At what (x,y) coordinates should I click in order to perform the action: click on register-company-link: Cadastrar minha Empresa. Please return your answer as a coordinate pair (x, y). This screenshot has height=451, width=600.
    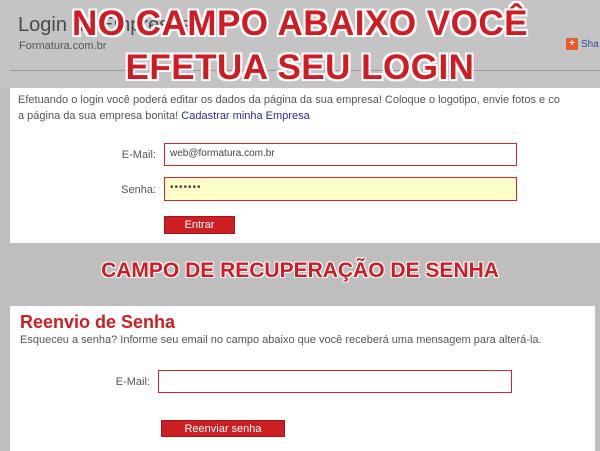
    Looking at the image, I should click on (245, 116).